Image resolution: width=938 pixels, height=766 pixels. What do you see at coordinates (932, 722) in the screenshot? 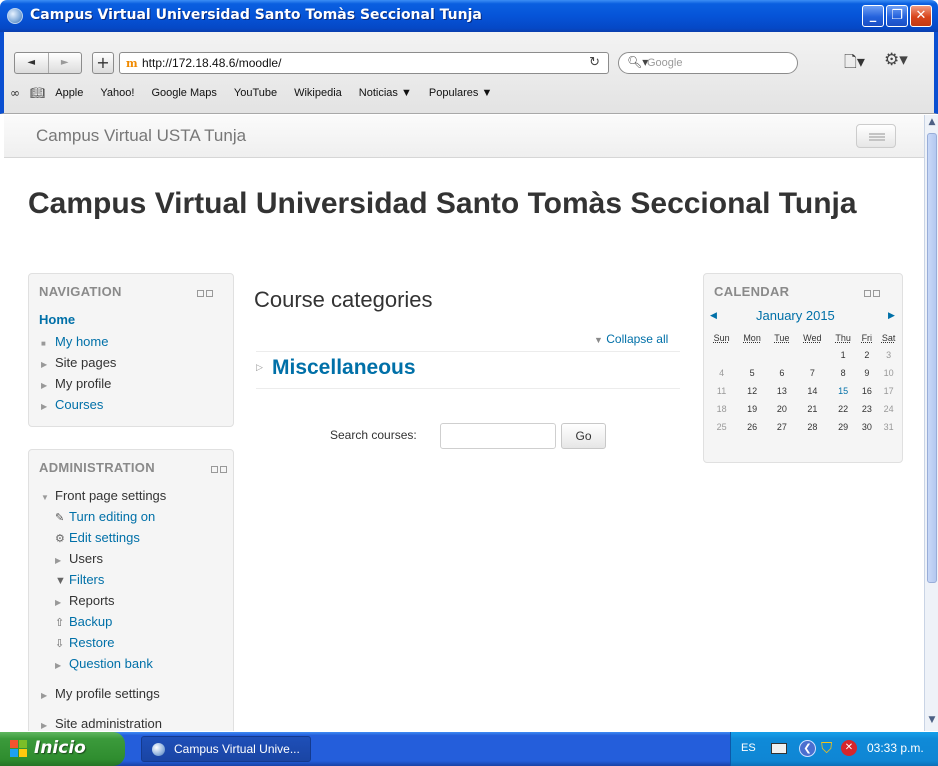
I see `scroll-down-icon: ▼` at bounding box center [932, 722].